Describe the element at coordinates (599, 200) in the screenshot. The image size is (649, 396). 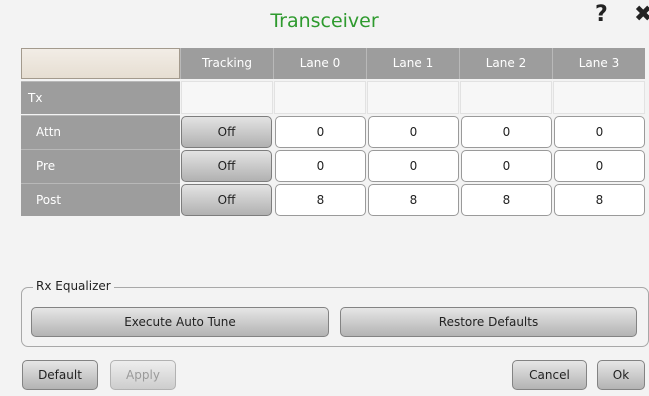
I see `post-lane-3-field: 8` at that location.